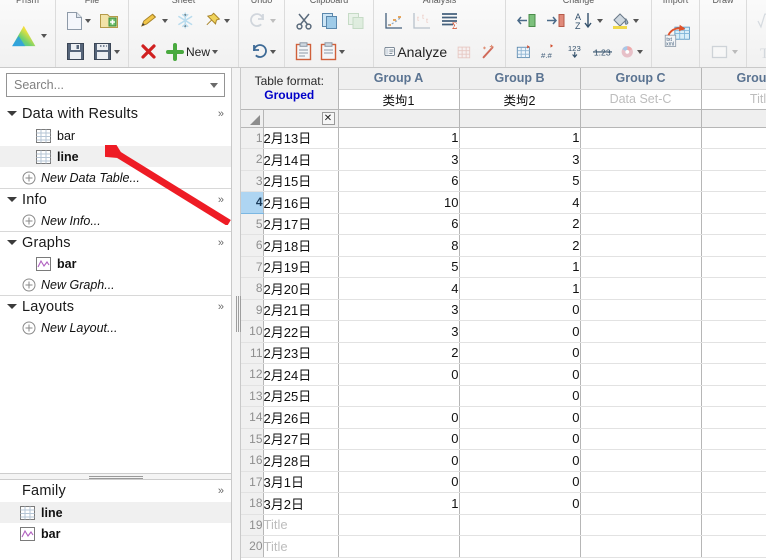  Describe the element at coordinates (262, 21) in the screenshot. I see `redo-button` at that location.